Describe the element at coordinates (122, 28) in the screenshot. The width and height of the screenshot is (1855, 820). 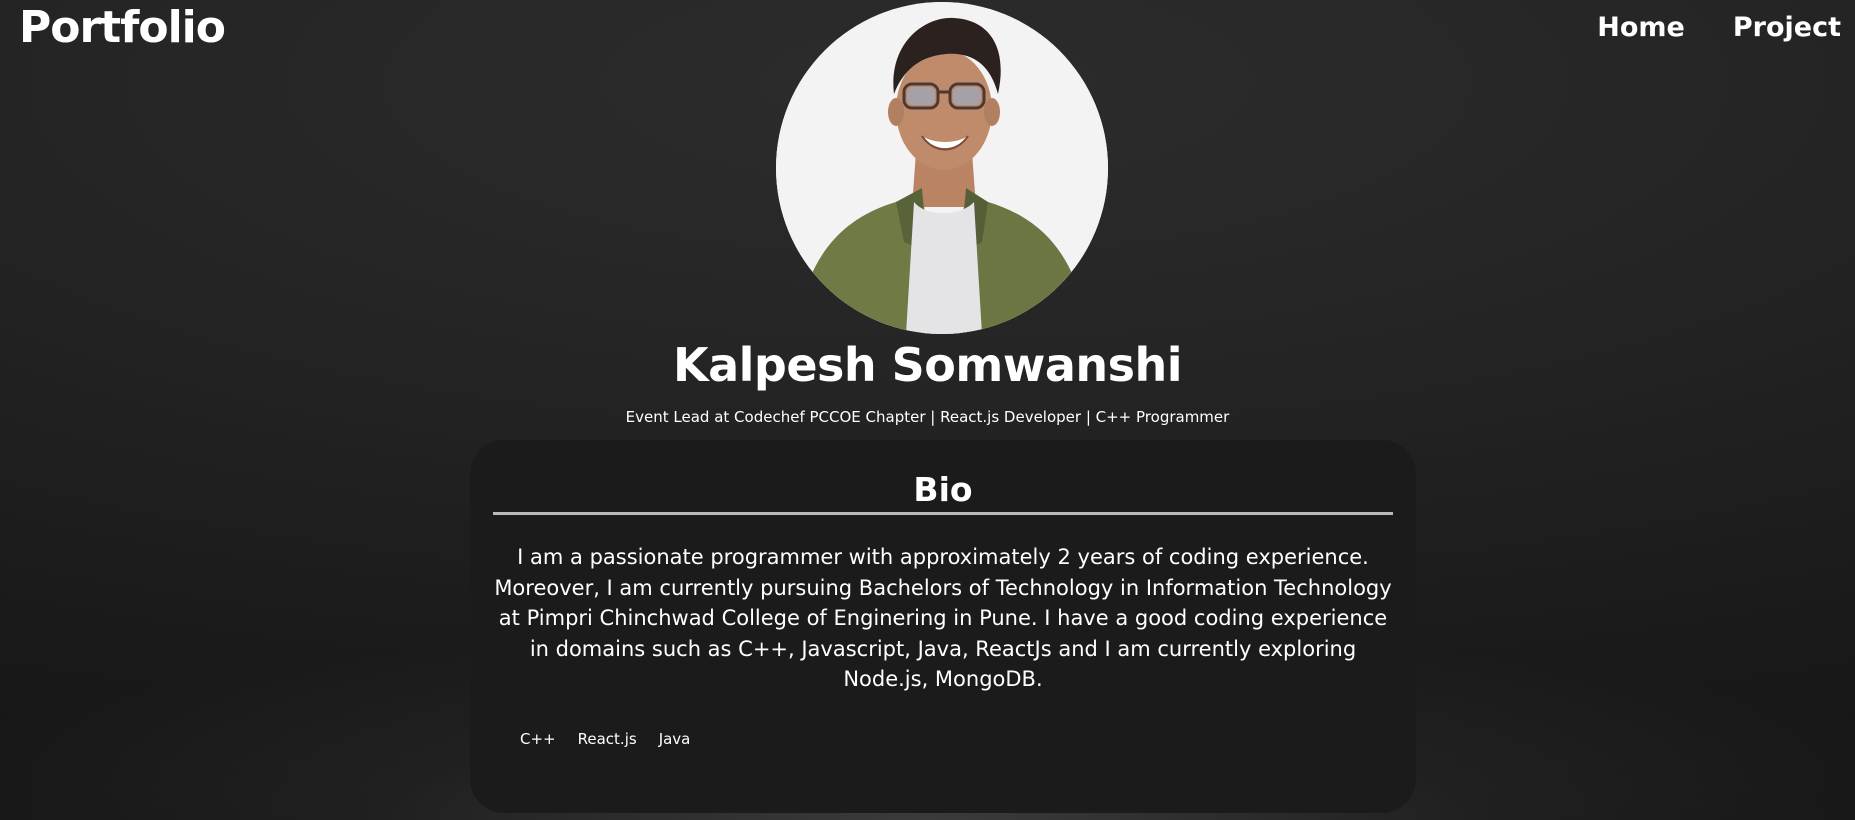
I see `brand-logo: Portfolio` at that location.